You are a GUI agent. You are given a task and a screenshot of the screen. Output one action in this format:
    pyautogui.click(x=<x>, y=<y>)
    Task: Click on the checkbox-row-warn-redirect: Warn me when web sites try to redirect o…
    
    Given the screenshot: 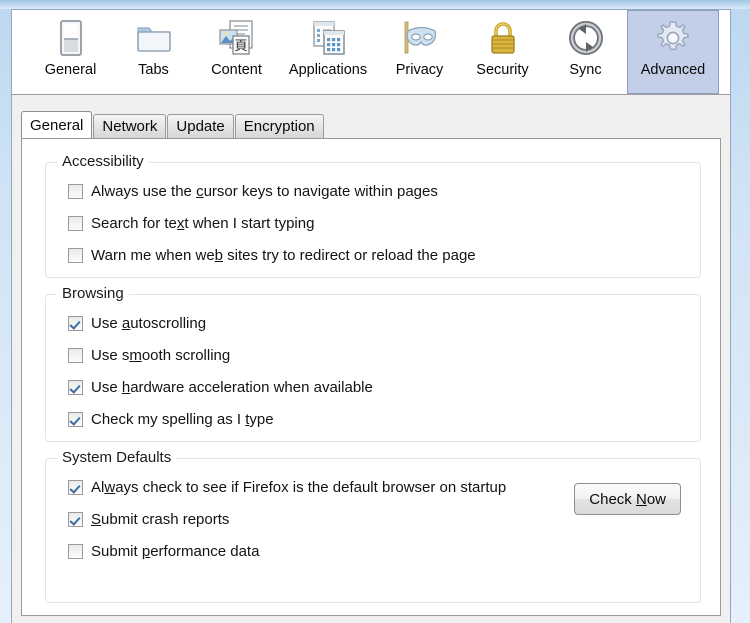 What is the action you would take?
    pyautogui.click(x=272, y=255)
    